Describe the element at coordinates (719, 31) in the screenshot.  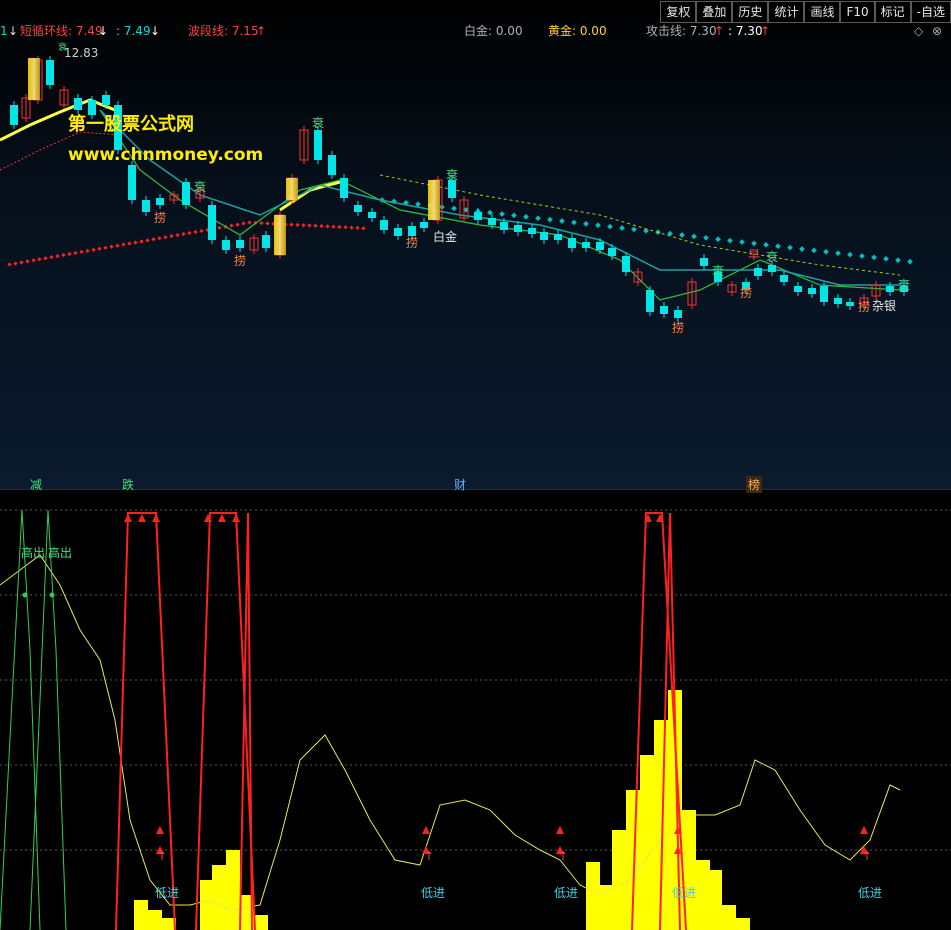
I see `indicator-attack-arrow: ↑` at that location.